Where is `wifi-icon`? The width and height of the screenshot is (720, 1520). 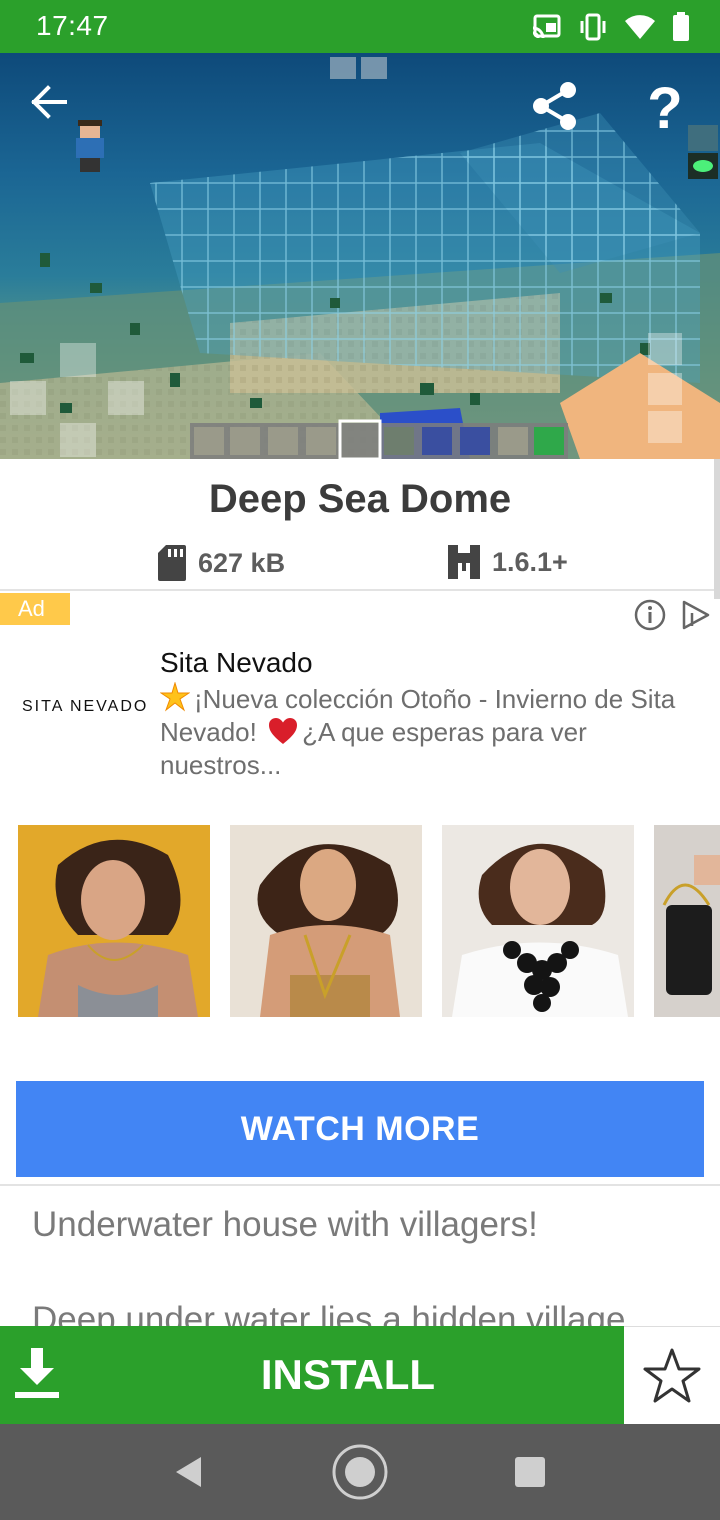
wifi-icon is located at coordinates (640, 27).